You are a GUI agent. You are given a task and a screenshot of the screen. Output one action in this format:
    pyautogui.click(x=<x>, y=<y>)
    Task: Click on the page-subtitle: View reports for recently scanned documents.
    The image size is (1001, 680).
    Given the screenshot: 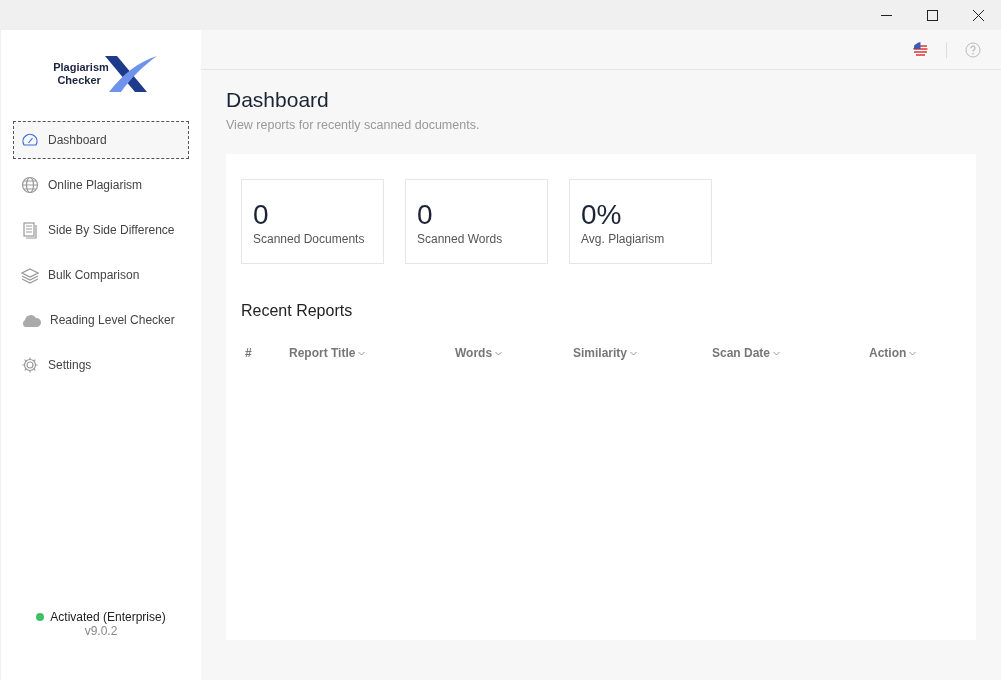 What is the action you would take?
    pyautogui.click(x=353, y=125)
    